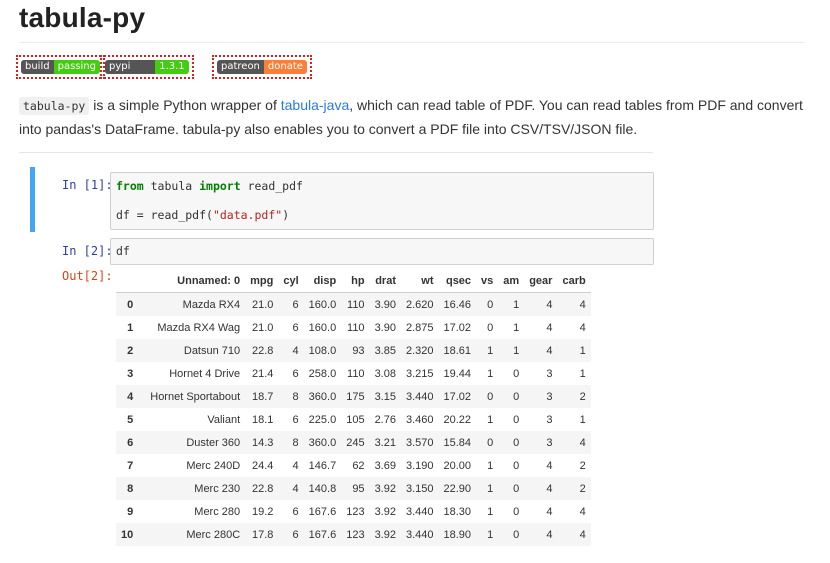 The width and height of the screenshot is (830, 563). Describe the element at coordinates (322, 350) in the screenshot. I see `table-cell: 108.0` at that location.